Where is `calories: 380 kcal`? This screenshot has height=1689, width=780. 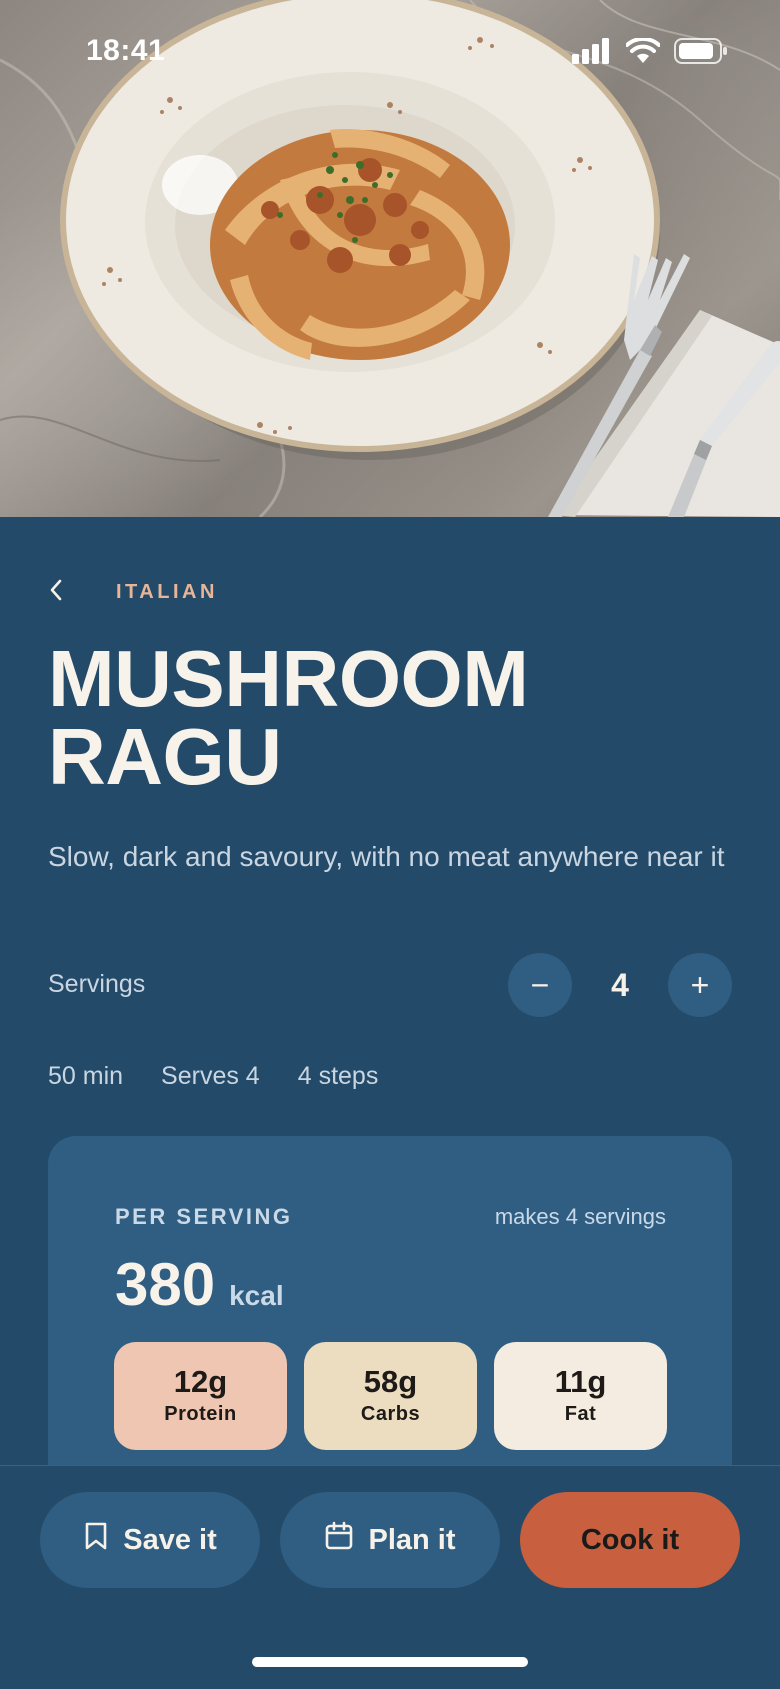 calories: 380 kcal is located at coordinates (199, 1284).